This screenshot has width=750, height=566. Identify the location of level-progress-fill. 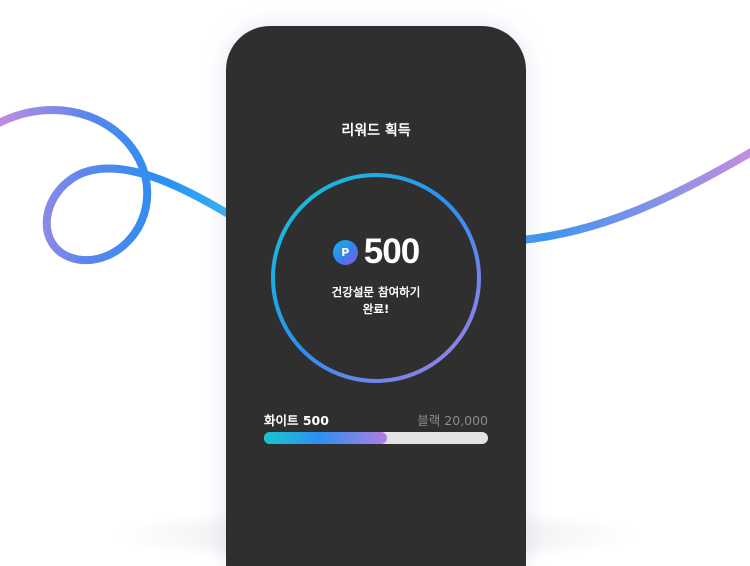
(326, 438).